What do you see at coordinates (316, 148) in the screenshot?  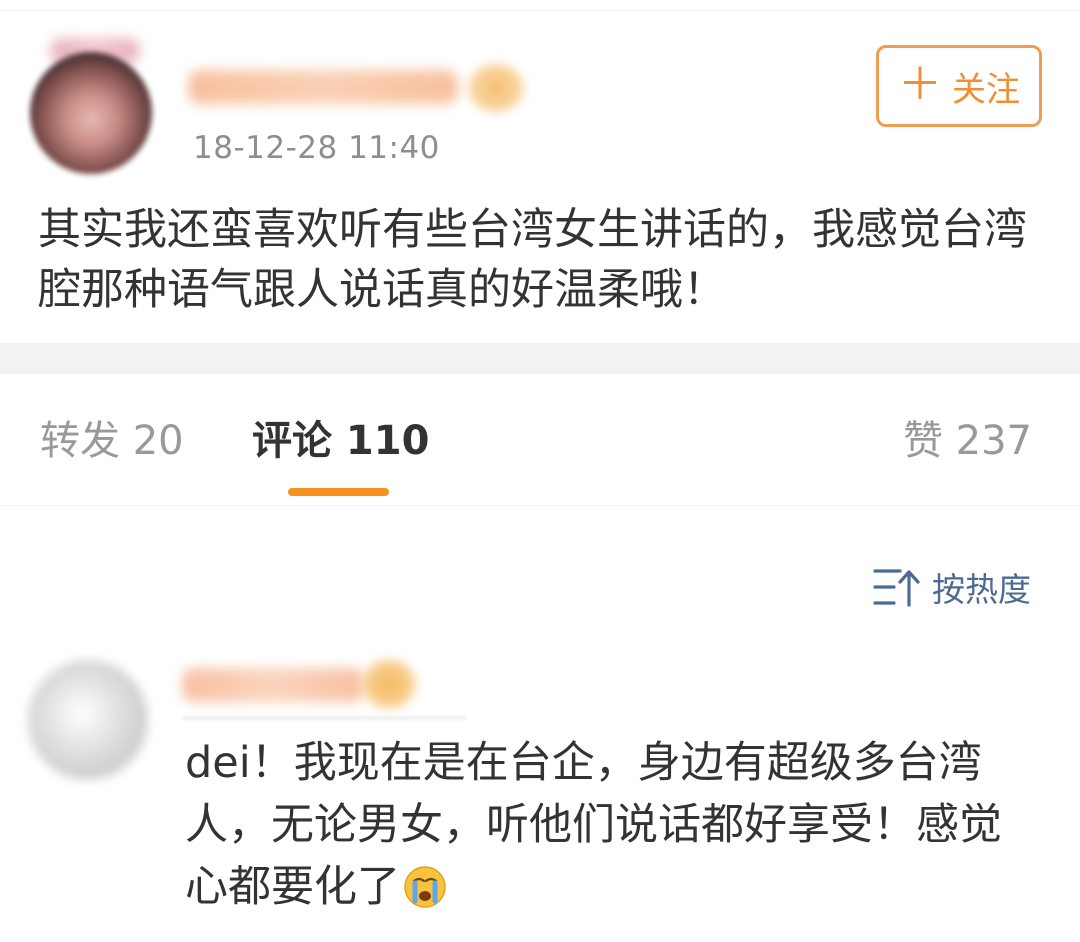 I see `post-timestamp: 18-12-28 11:40` at bounding box center [316, 148].